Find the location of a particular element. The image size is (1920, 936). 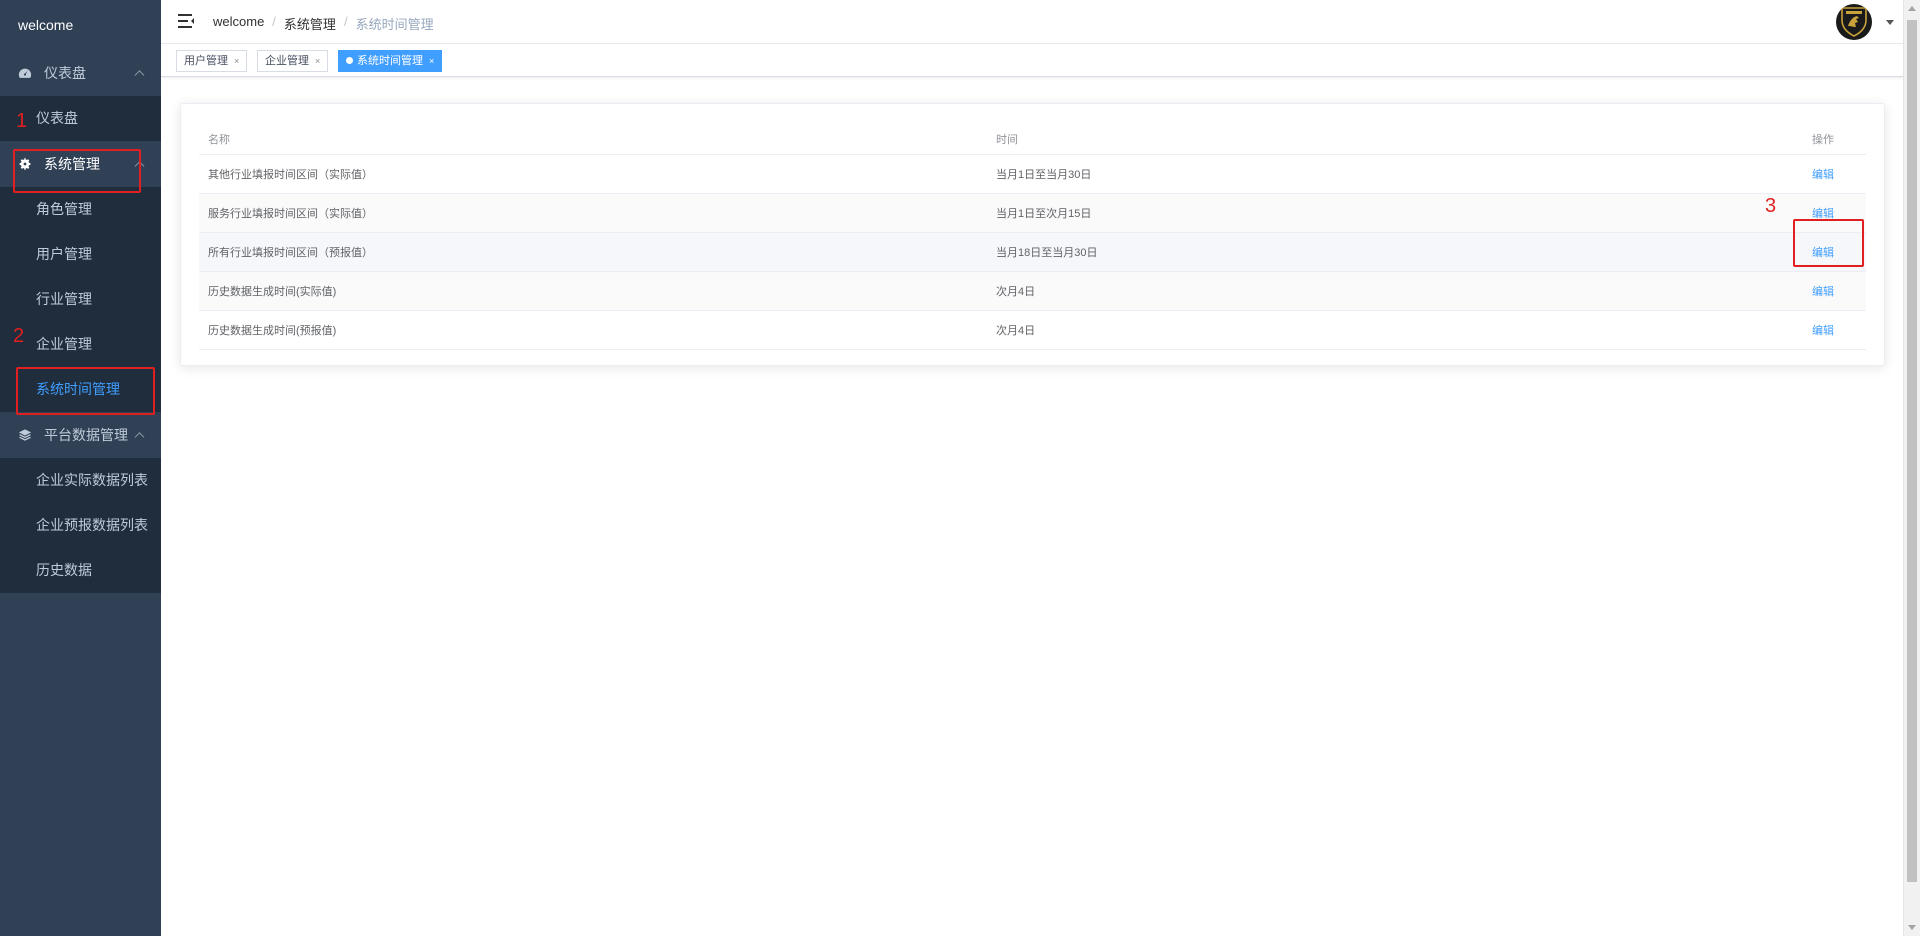

sidebar-group-platform-data: 平台数据管理 is located at coordinates (80, 435).